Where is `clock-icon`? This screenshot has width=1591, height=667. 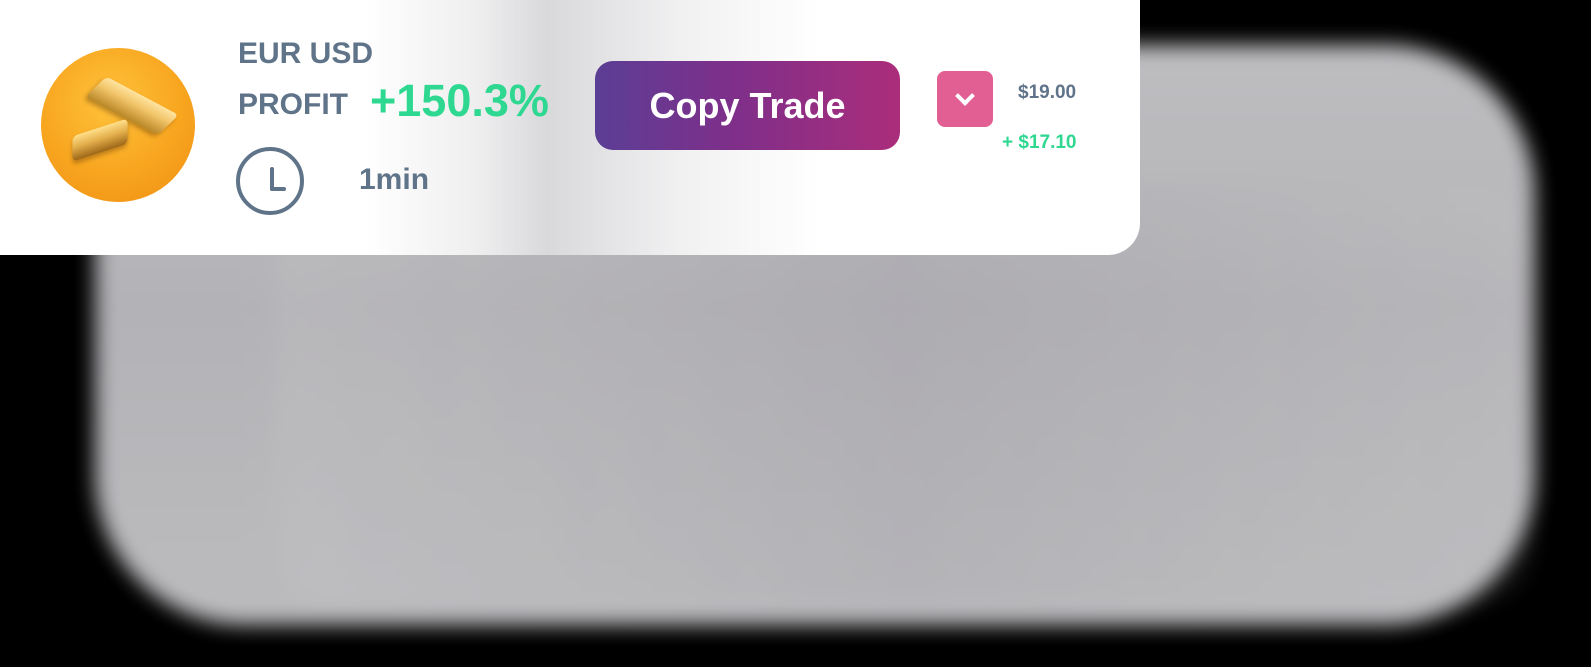 clock-icon is located at coordinates (270, 181).